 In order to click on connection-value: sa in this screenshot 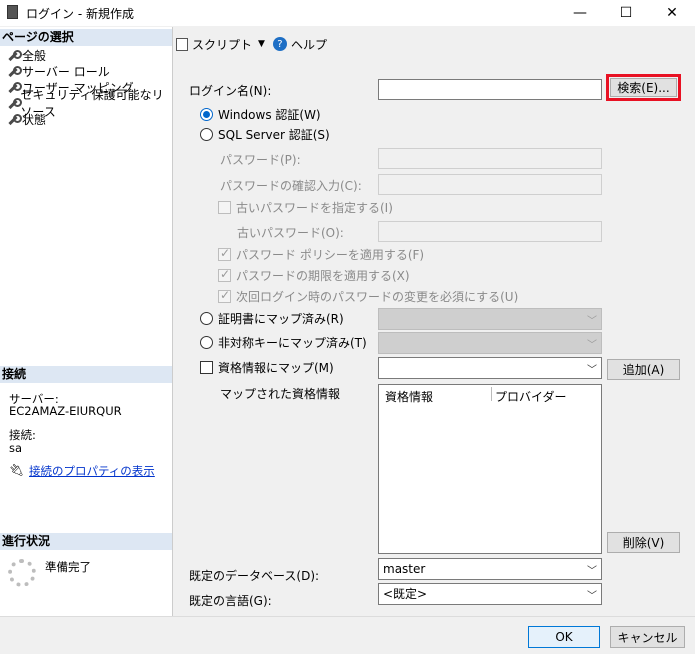, I will do `click(16, 448)`.